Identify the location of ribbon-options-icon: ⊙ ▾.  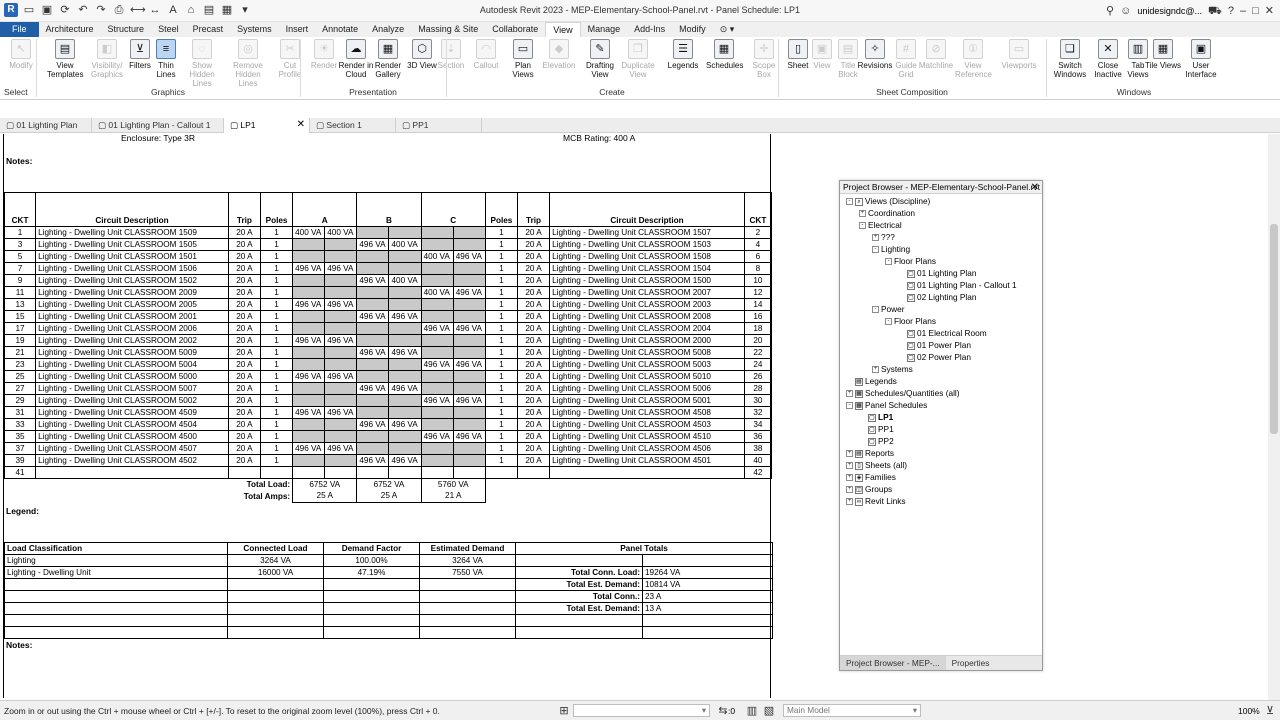
(727, 29).